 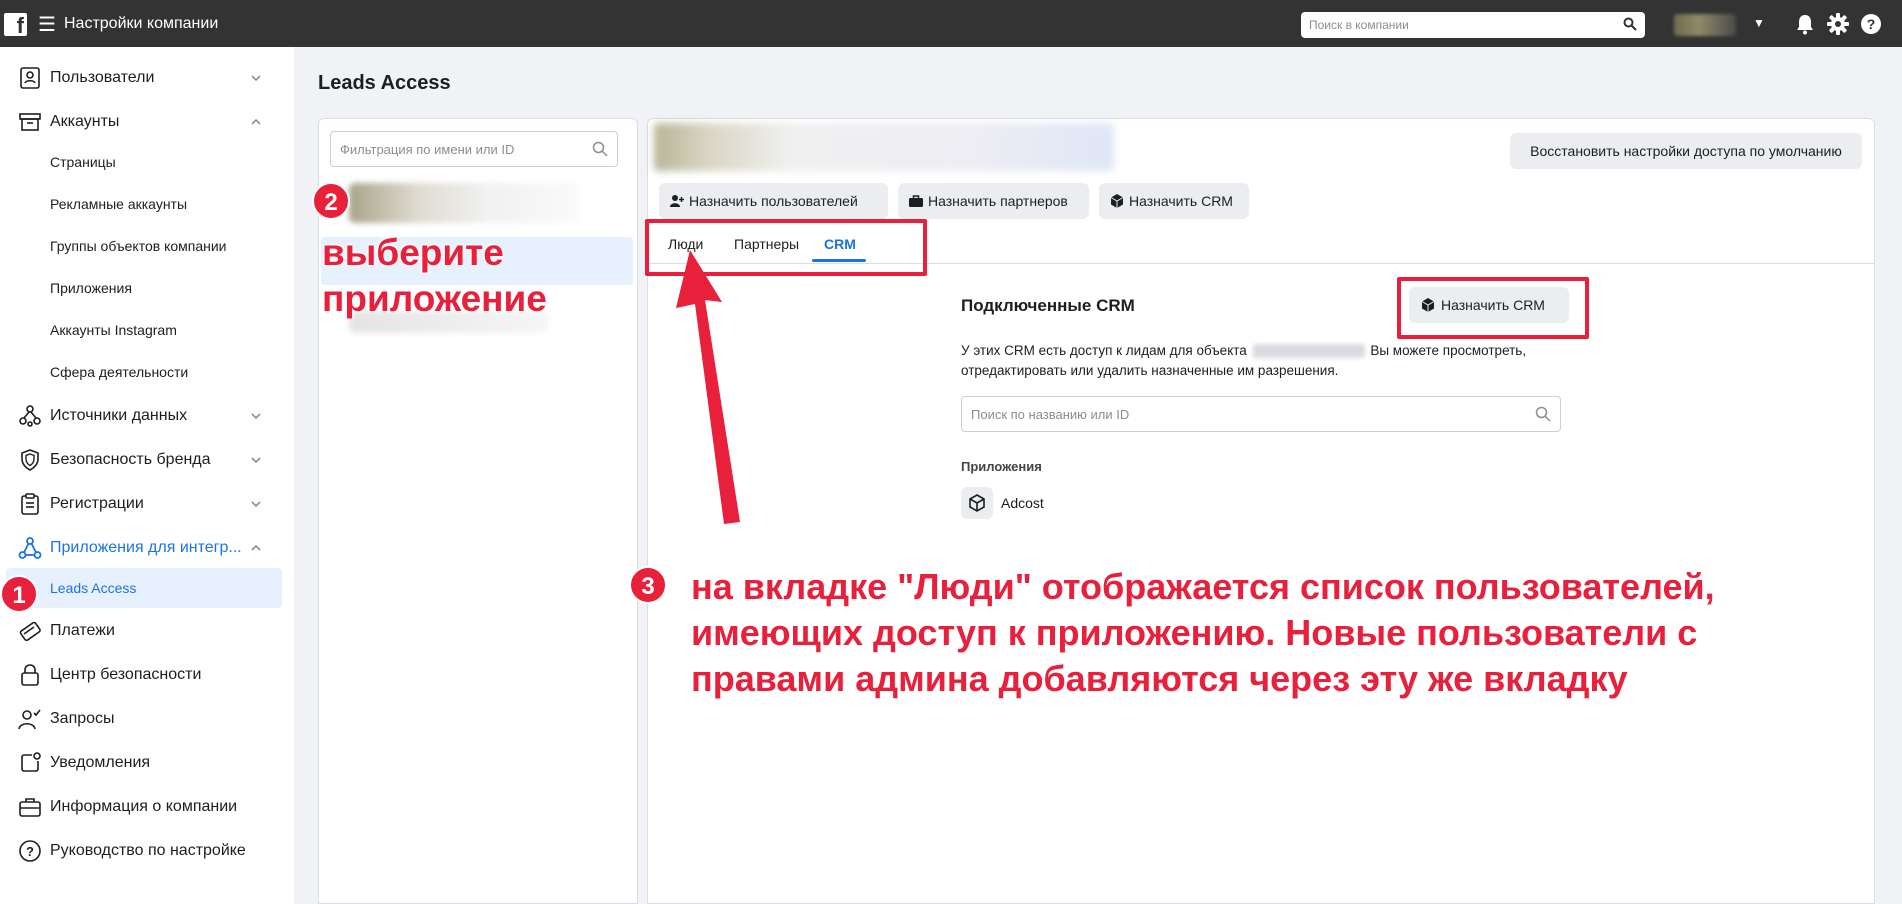 I want to click on sidebar-item-label: Регистрации, so click(x=97, y=503).